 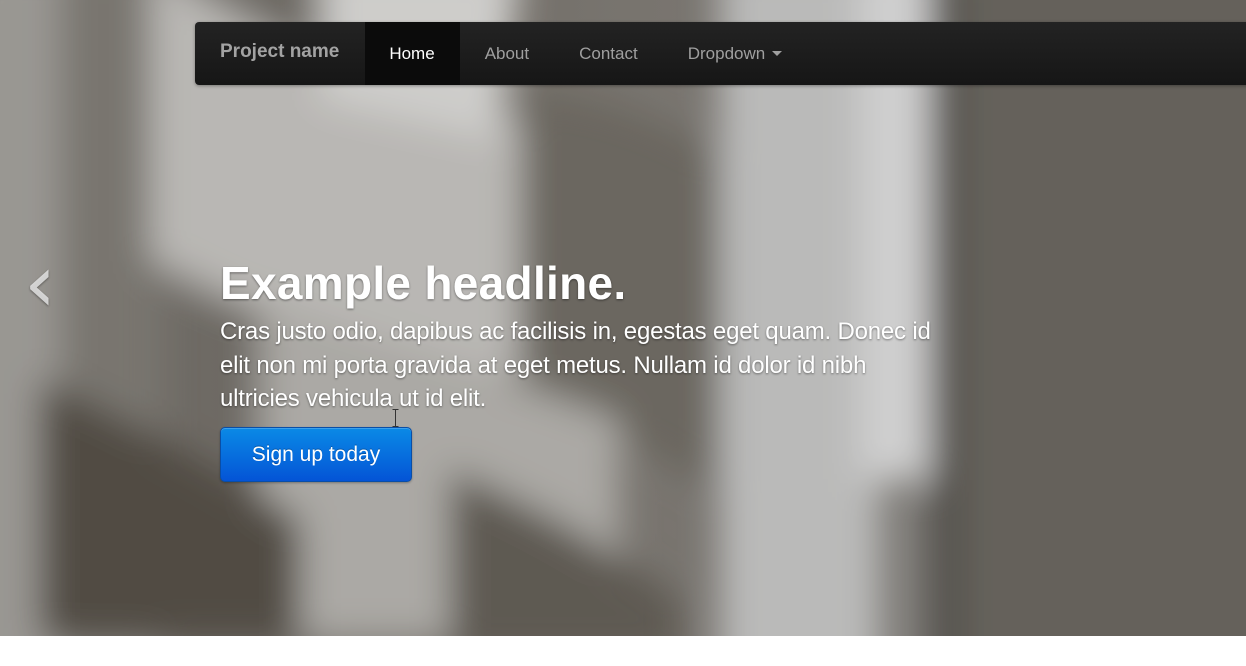 I want to click on carousel-prev-control: ‹, so click(x=40, y=284).